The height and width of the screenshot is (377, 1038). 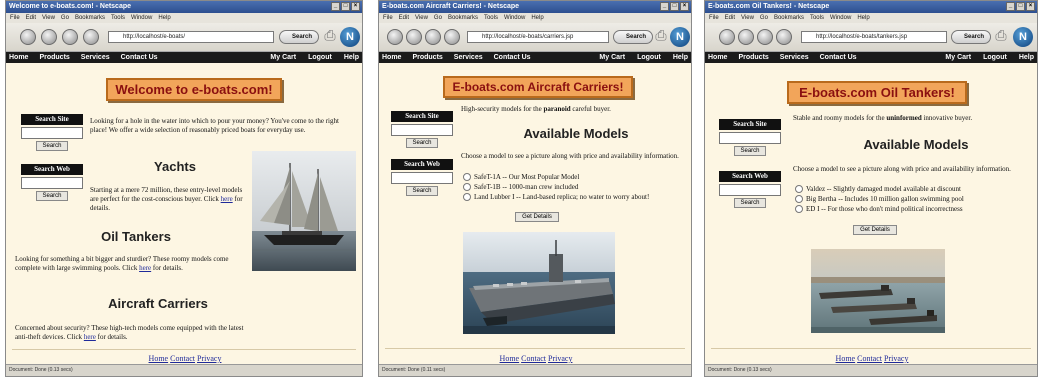 I want to click on url-field: http://localhost/e-boats/carriers.jsp, so click(x=538, y=37).